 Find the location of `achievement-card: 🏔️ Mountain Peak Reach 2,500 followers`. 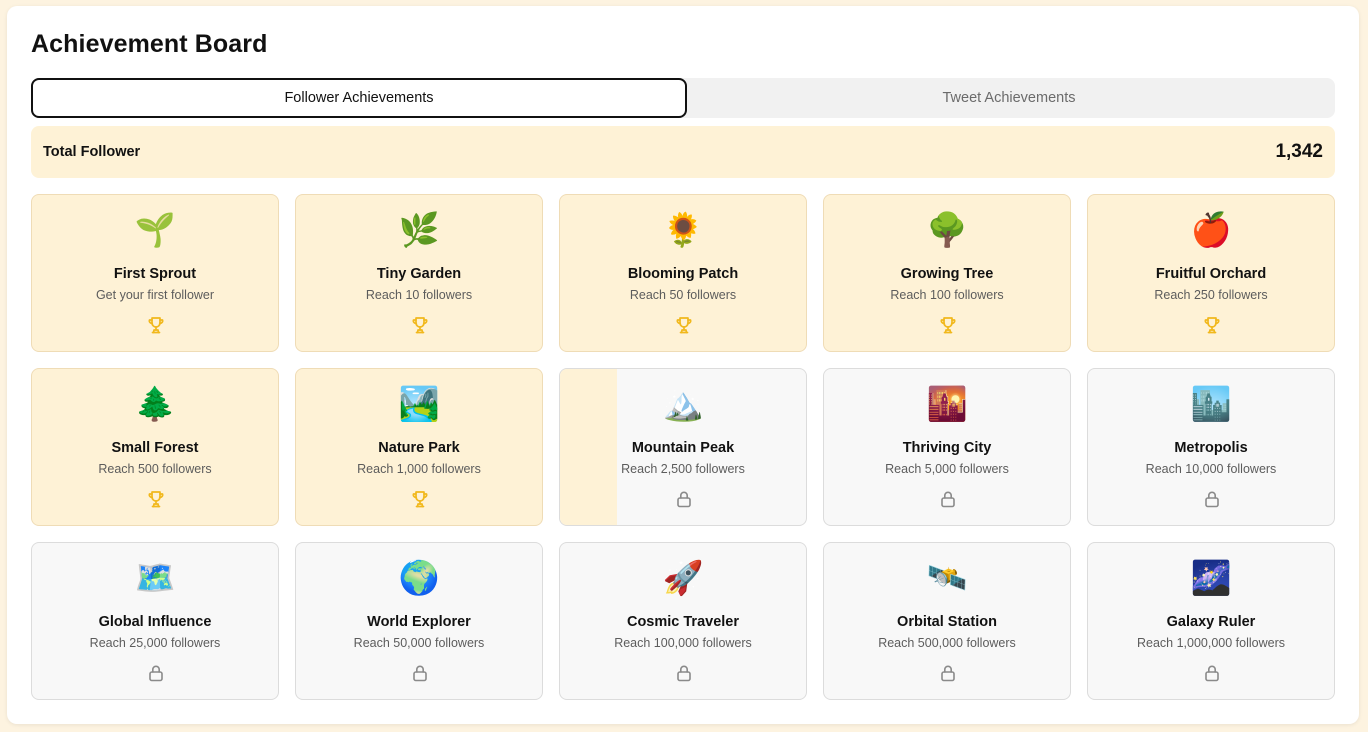

achievement-card: 🏔️ Mountain Peak Reach 2,500 followers is located at coordinates (683, 447).